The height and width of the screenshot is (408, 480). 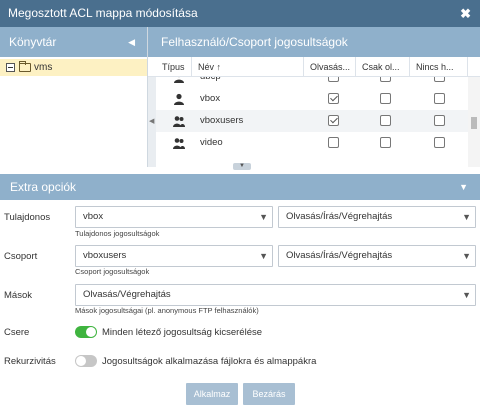 I want to click on extra-options-title: Extra opciók, so click(x=43, y=187).